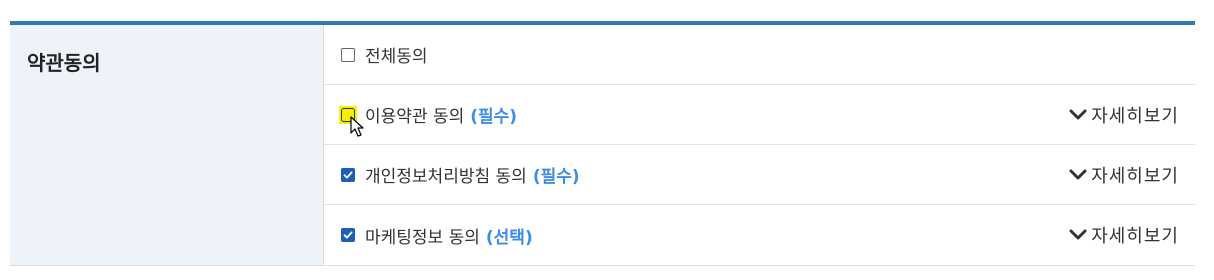 The image size is (1214, 280). What do you see at coordinates (422, 237) in the screenshot?
I see `marketing-text: 마케팅정보 동의` at bounding box center [422, 237].